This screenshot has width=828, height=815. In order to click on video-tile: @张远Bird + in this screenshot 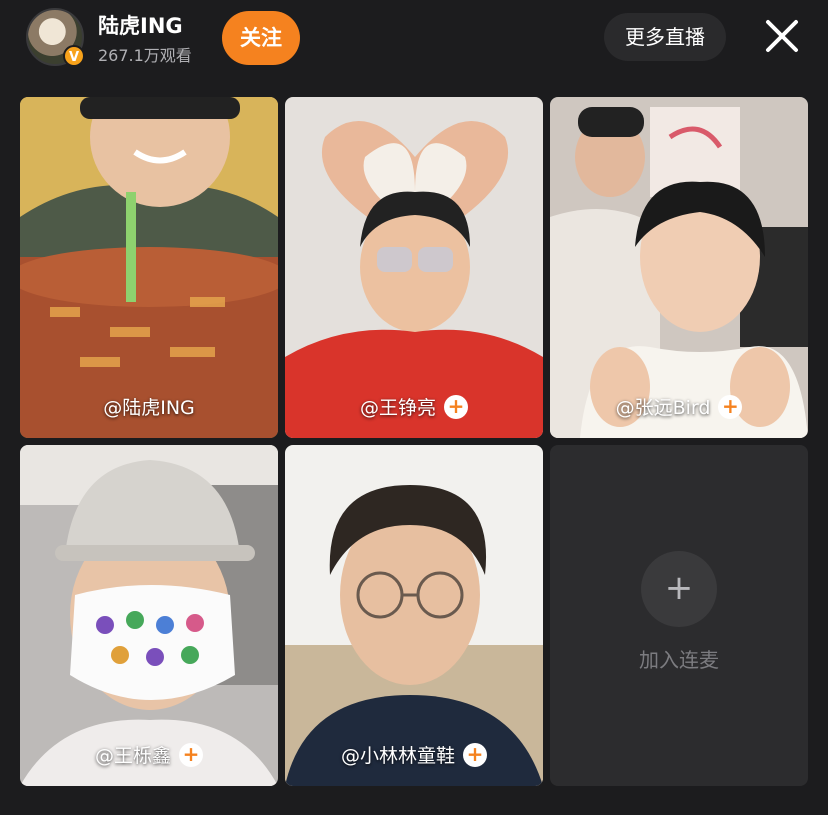, I will do `click(679, 267)`.